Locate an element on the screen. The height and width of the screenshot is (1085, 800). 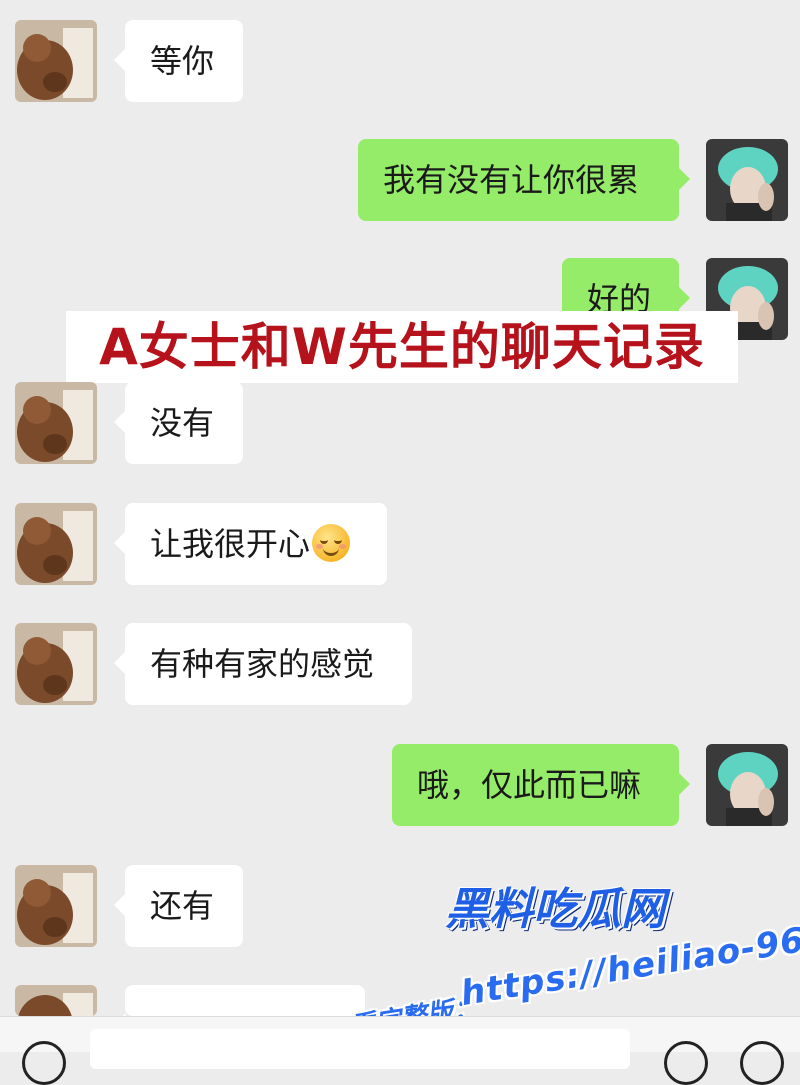
incoming-message-bubble: 没有 is located at coordinates (178, 423).